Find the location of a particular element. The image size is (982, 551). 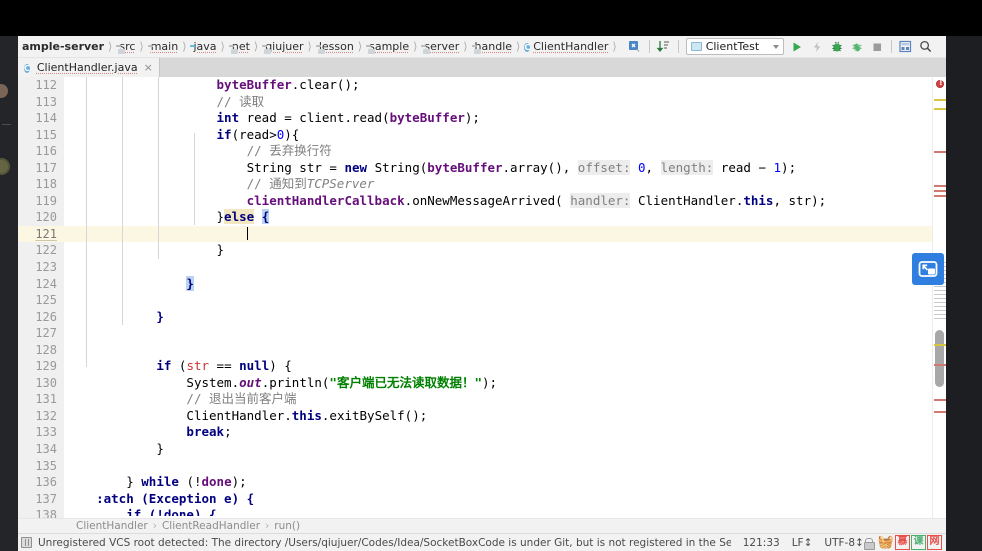

java-class-icon: C is located at coordinates (27, 68).